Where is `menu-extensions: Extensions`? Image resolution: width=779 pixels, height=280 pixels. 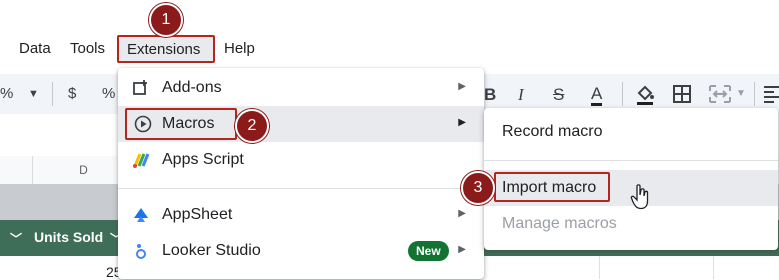
menu-extensions: Extensions is located at coordinates (166, 49).